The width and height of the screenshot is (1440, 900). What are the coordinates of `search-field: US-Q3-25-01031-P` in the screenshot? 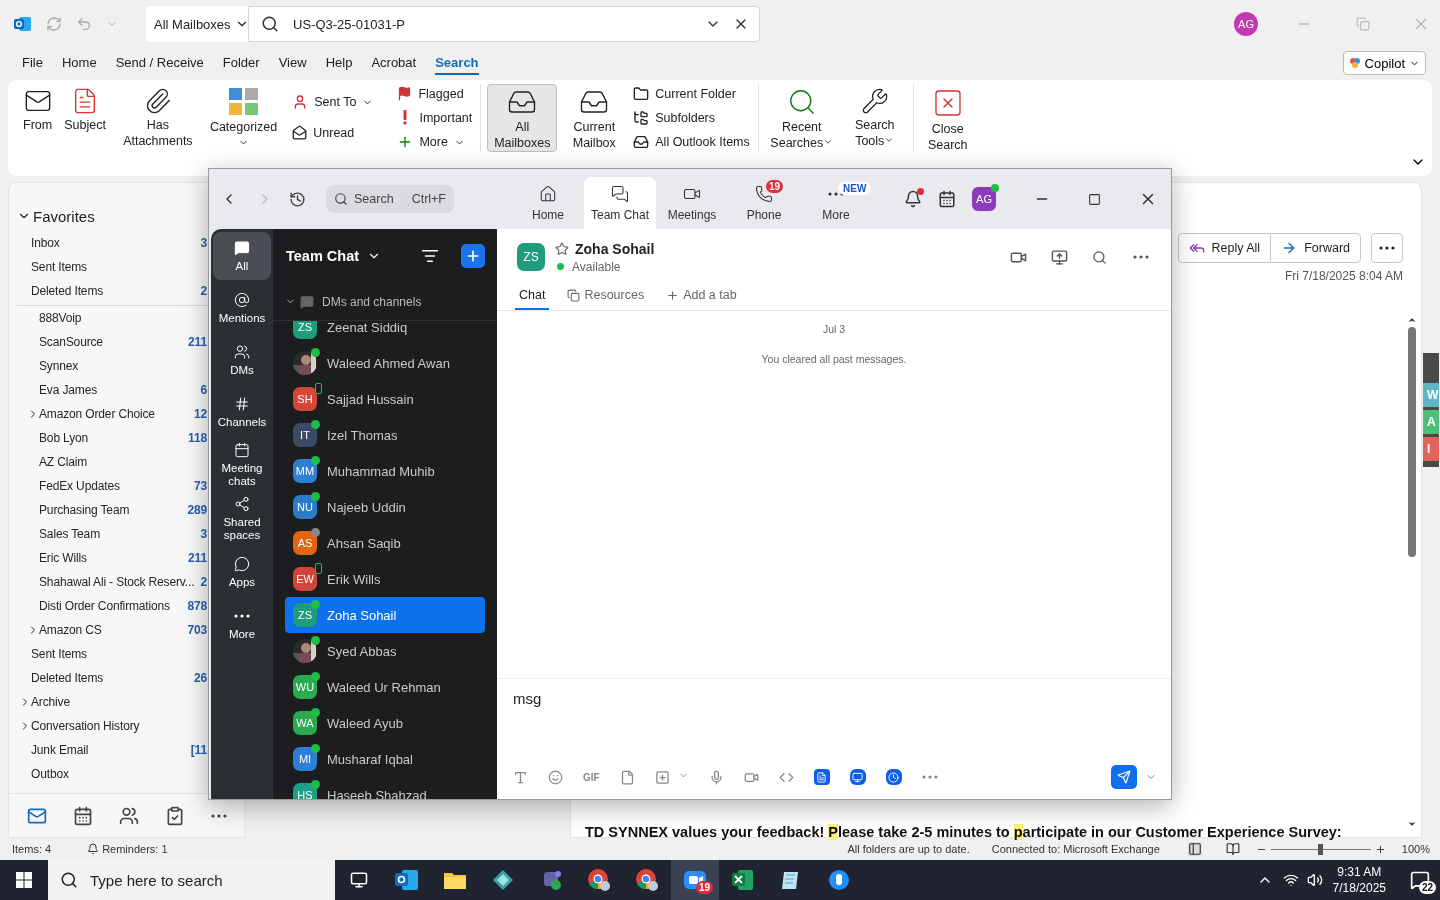 It's located at (504, 24).